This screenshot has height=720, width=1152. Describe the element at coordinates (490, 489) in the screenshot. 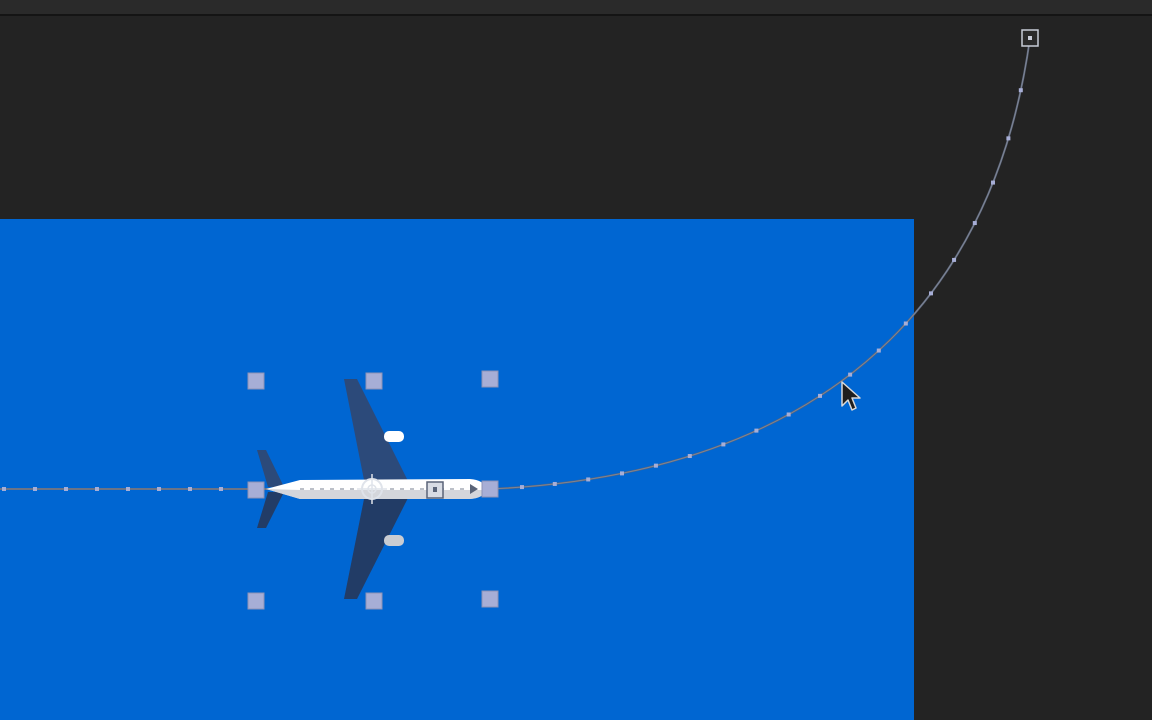

I see `handle-middle-right` at that location.